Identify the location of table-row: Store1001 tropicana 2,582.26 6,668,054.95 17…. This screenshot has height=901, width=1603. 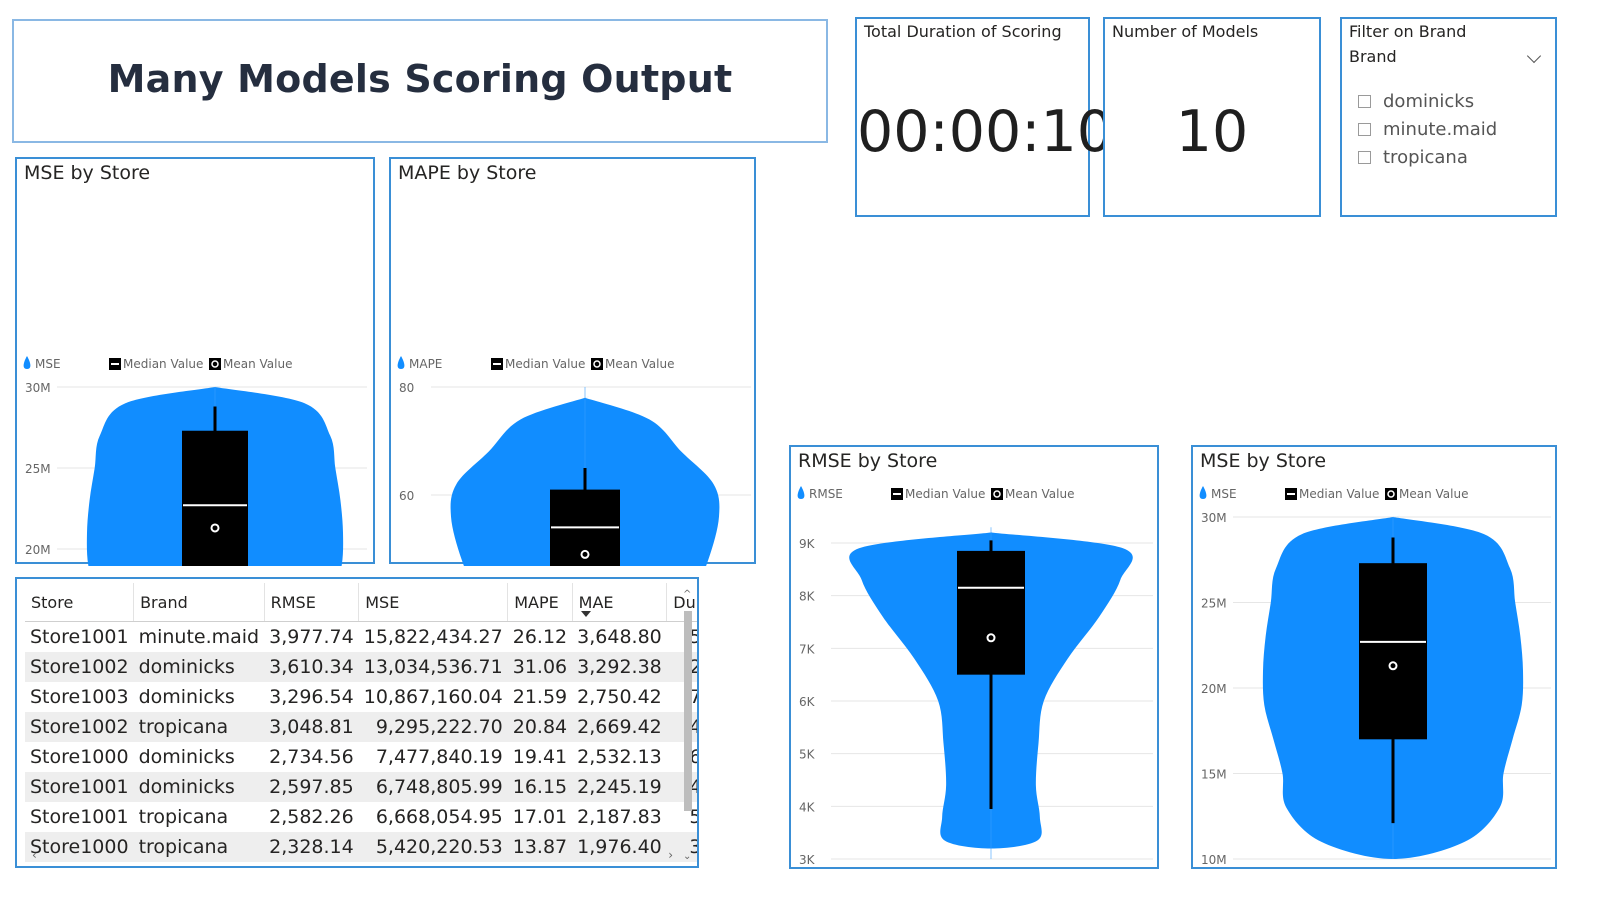
(361, 817).